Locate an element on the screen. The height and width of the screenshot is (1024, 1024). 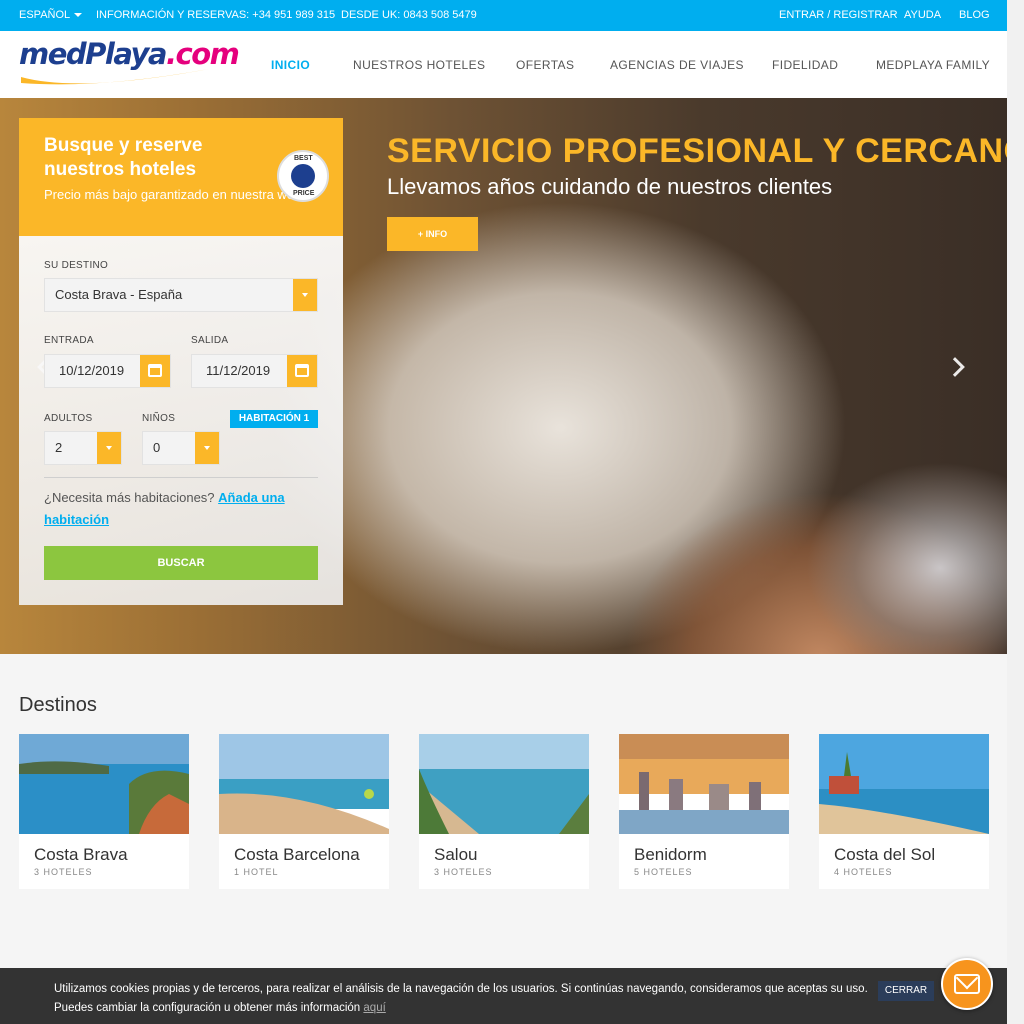
medplaya-logo: medPlaya.com is located at coordinates (129, 65).